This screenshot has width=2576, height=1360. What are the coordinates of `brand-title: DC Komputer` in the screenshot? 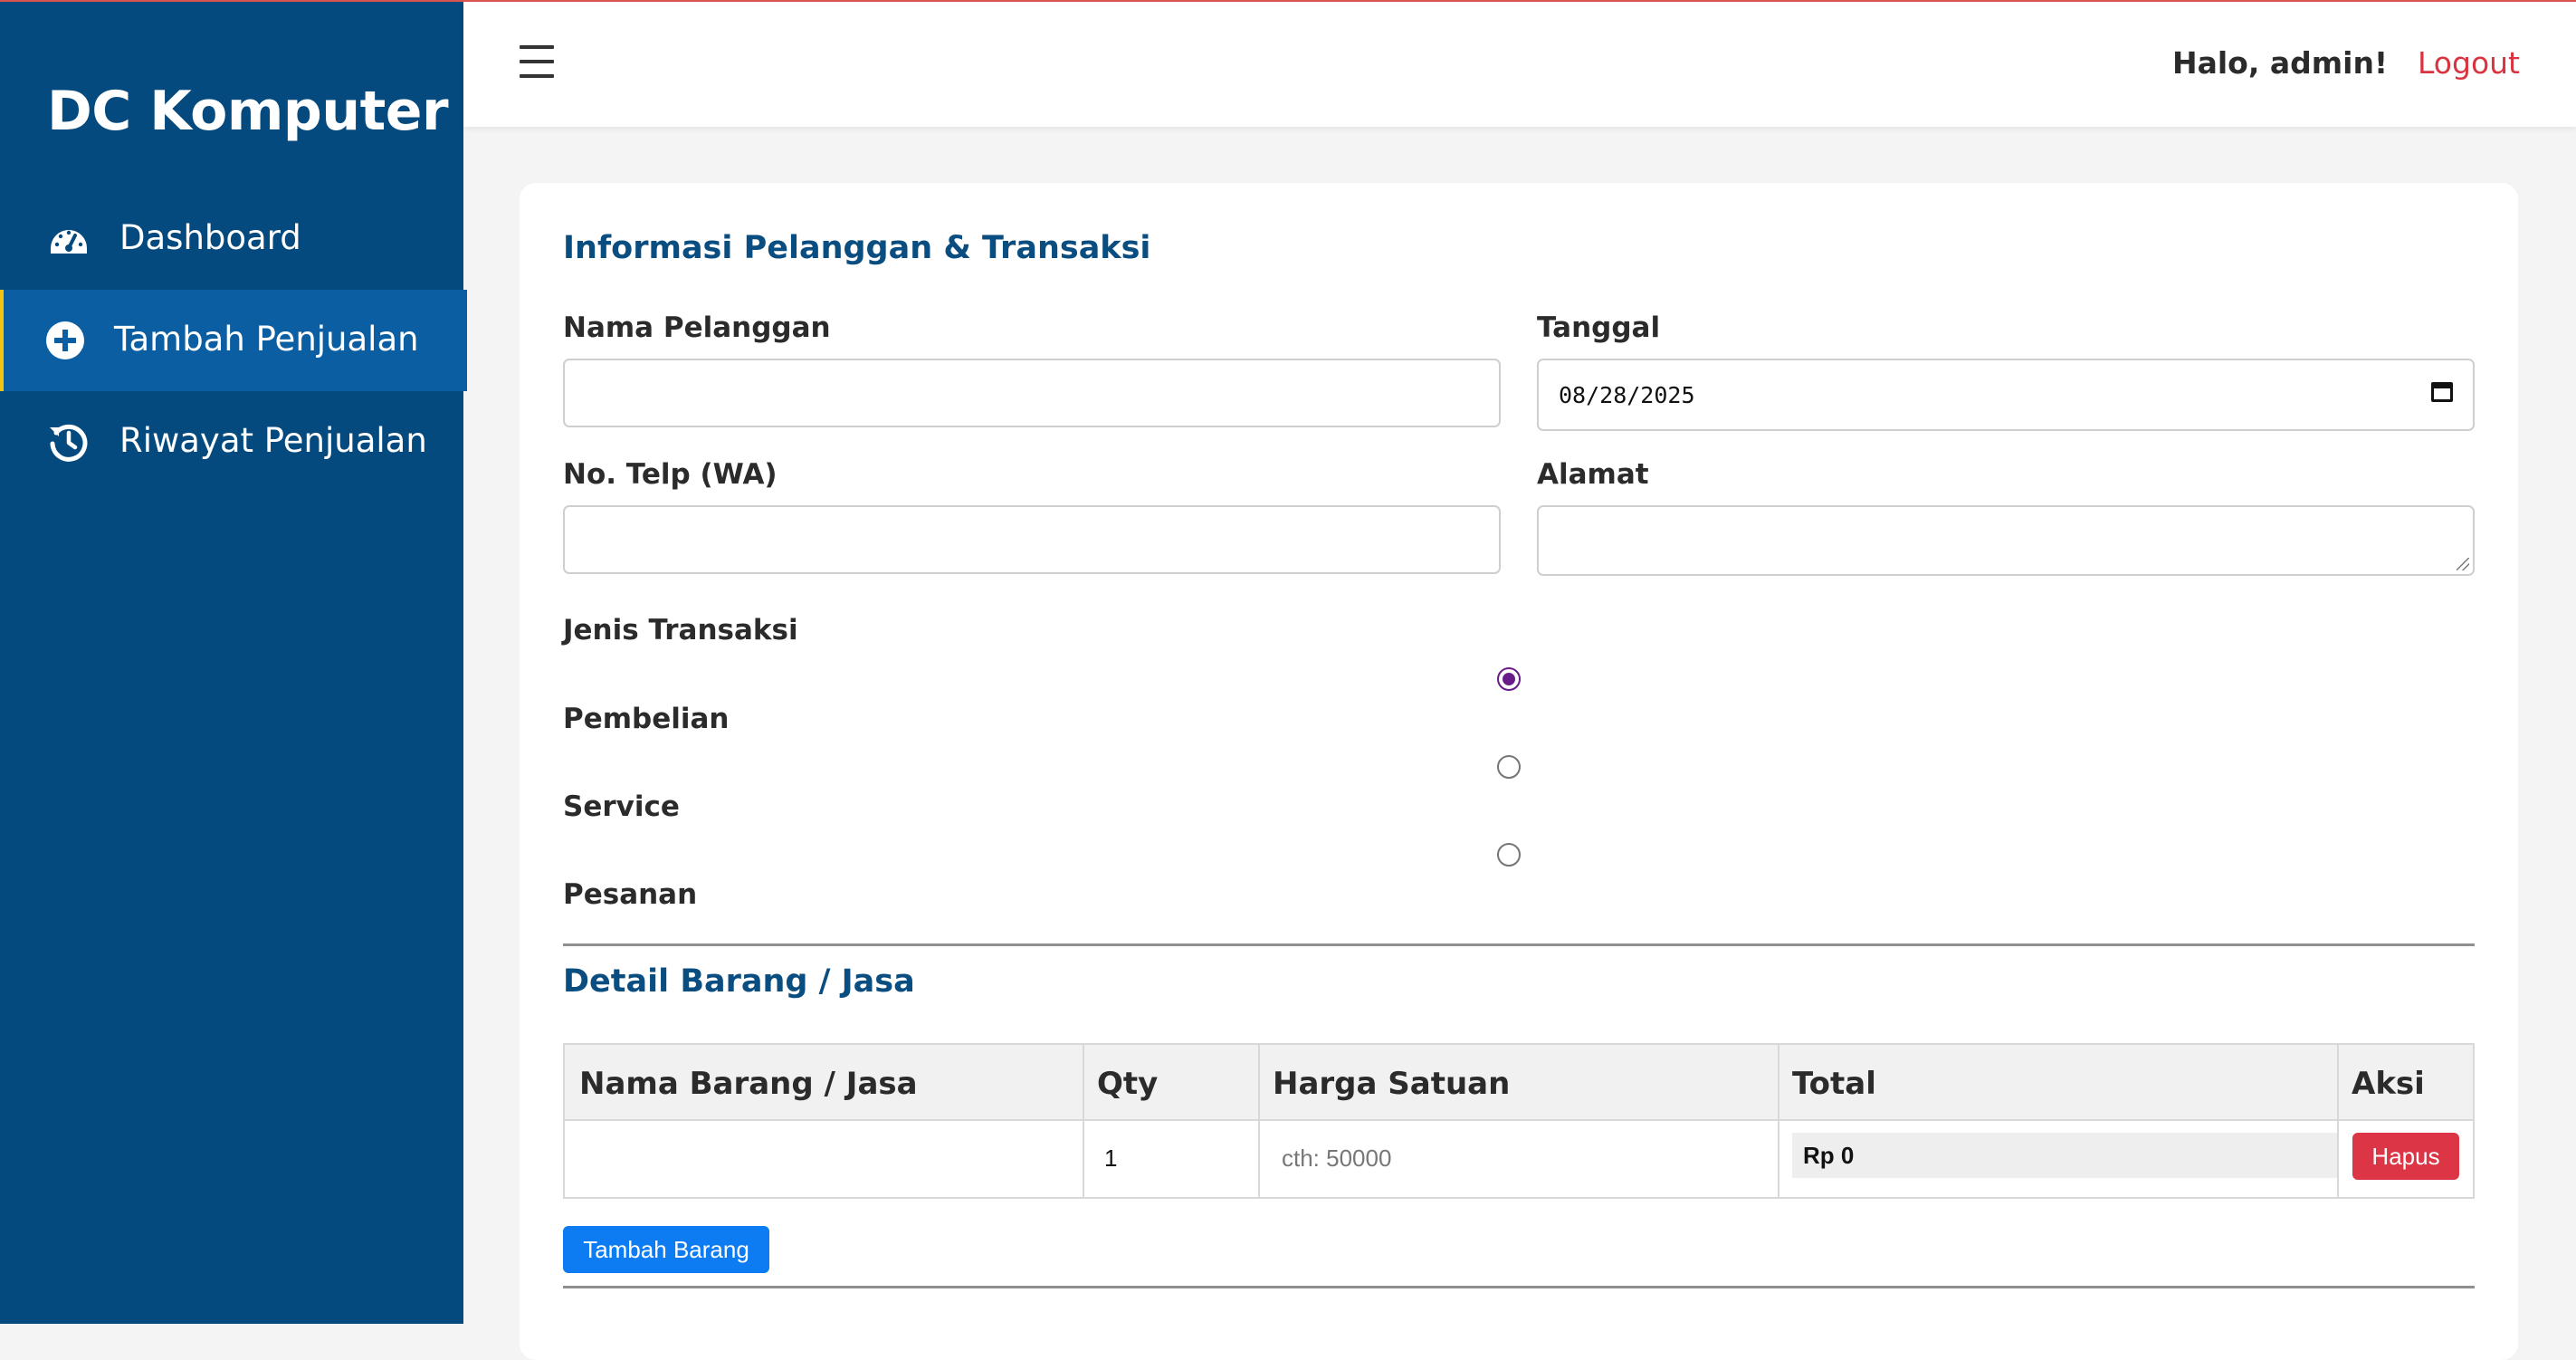 It's located at (248, 112).